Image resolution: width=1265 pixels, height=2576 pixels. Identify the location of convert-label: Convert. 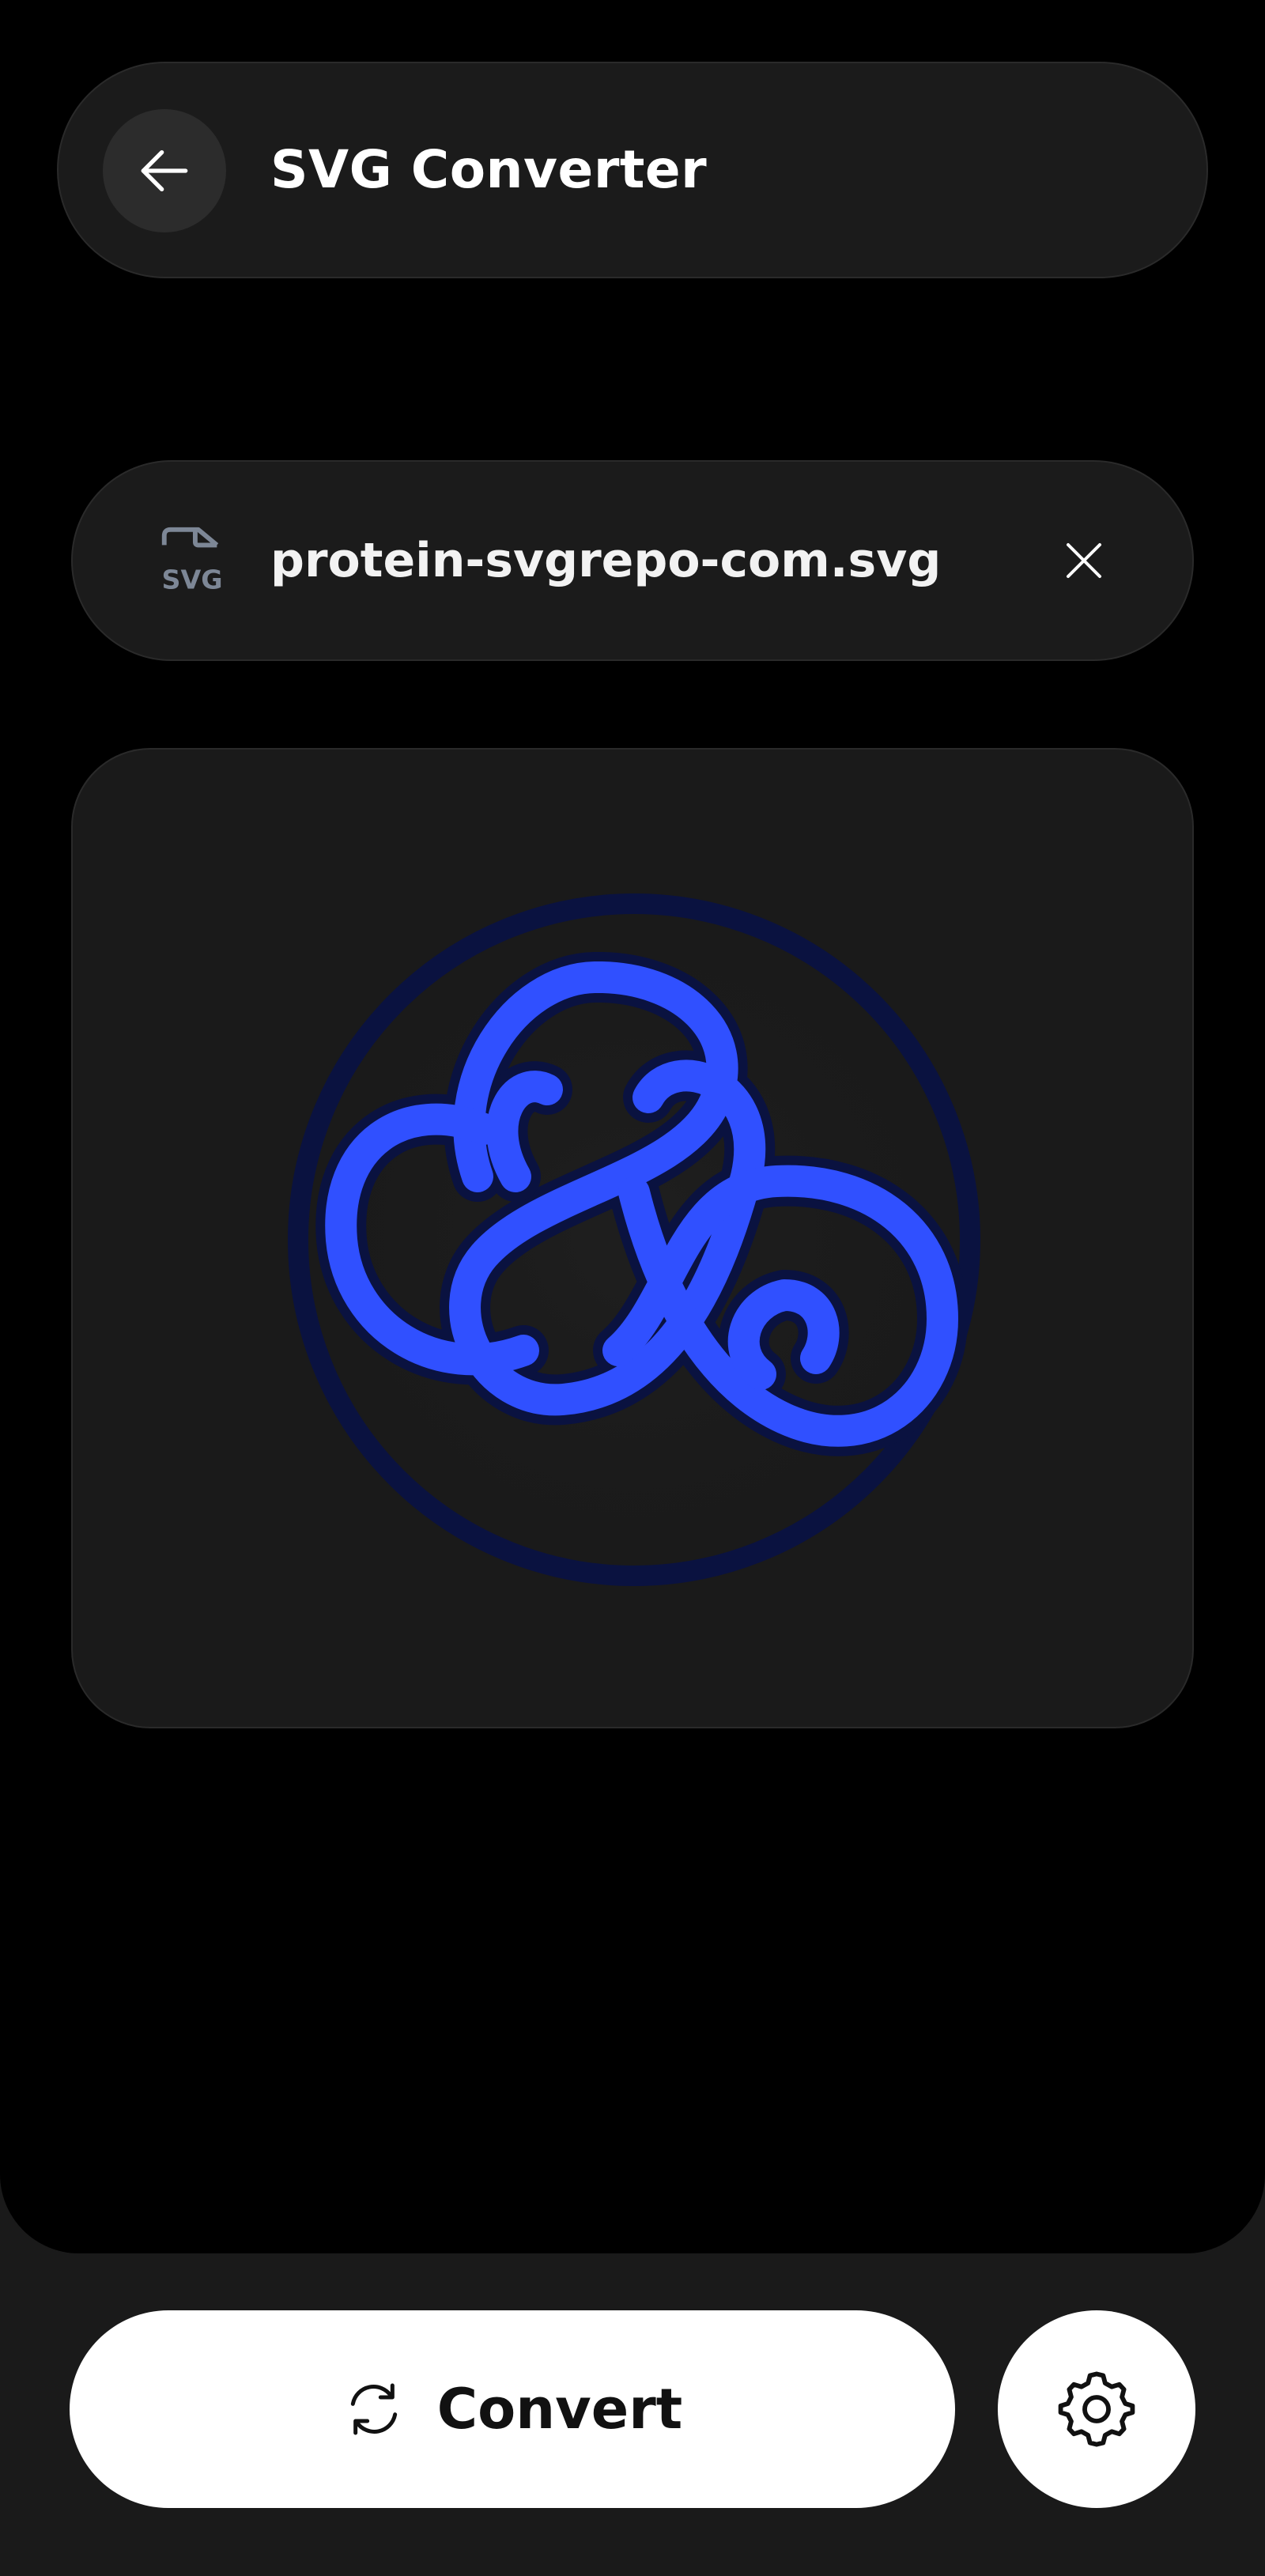
(559, 2409).